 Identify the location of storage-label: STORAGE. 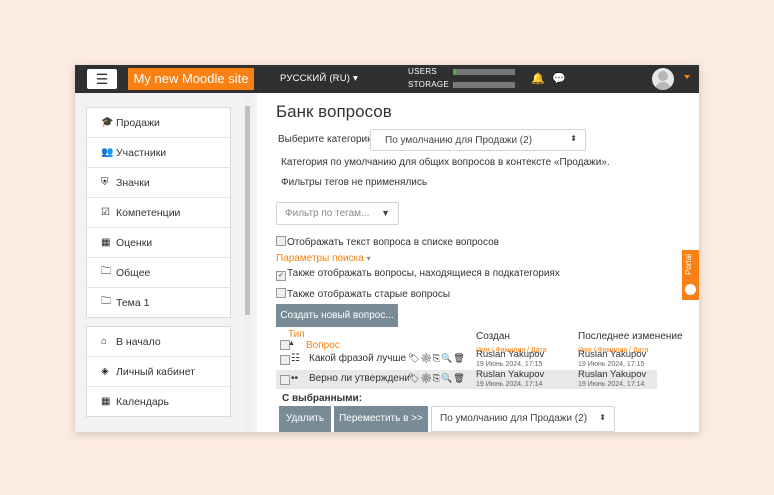
(429, 84).